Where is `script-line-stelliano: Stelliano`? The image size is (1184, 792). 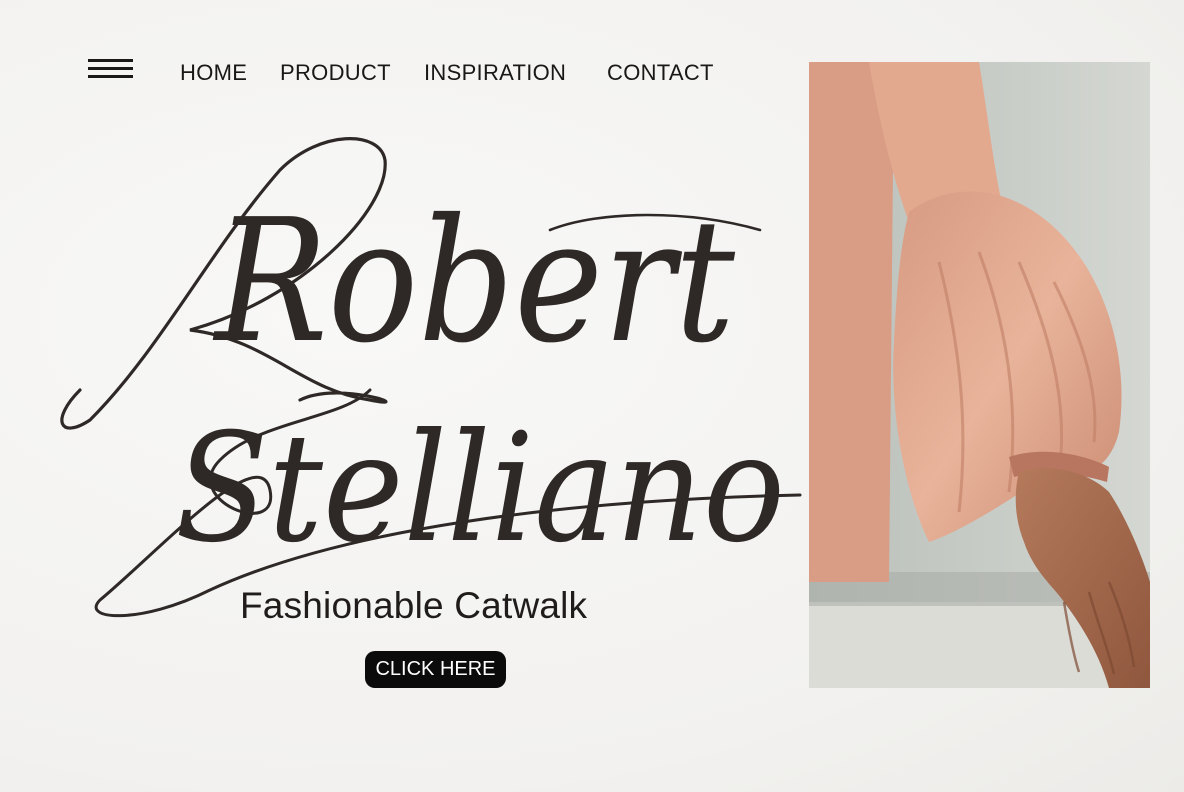
script-line-stelliano: Stelliano is located at coordinates (480, 489).